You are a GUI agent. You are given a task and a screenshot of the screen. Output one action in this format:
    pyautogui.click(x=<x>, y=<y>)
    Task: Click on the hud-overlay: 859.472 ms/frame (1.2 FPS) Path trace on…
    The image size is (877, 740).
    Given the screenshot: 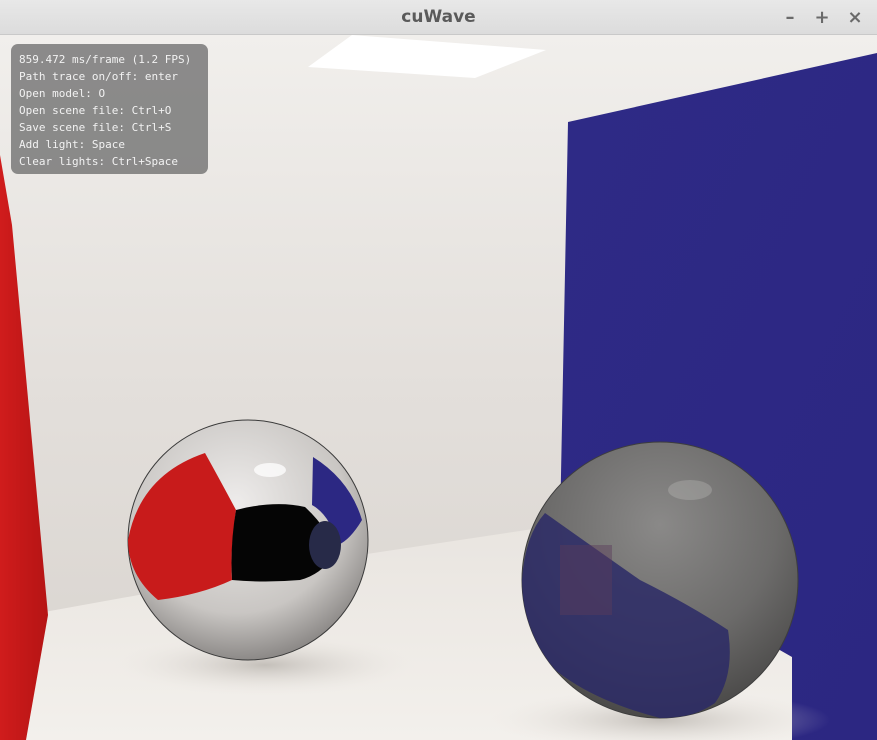 What is the action you would take?
    pyautogui.click(x=109, y=109)
    